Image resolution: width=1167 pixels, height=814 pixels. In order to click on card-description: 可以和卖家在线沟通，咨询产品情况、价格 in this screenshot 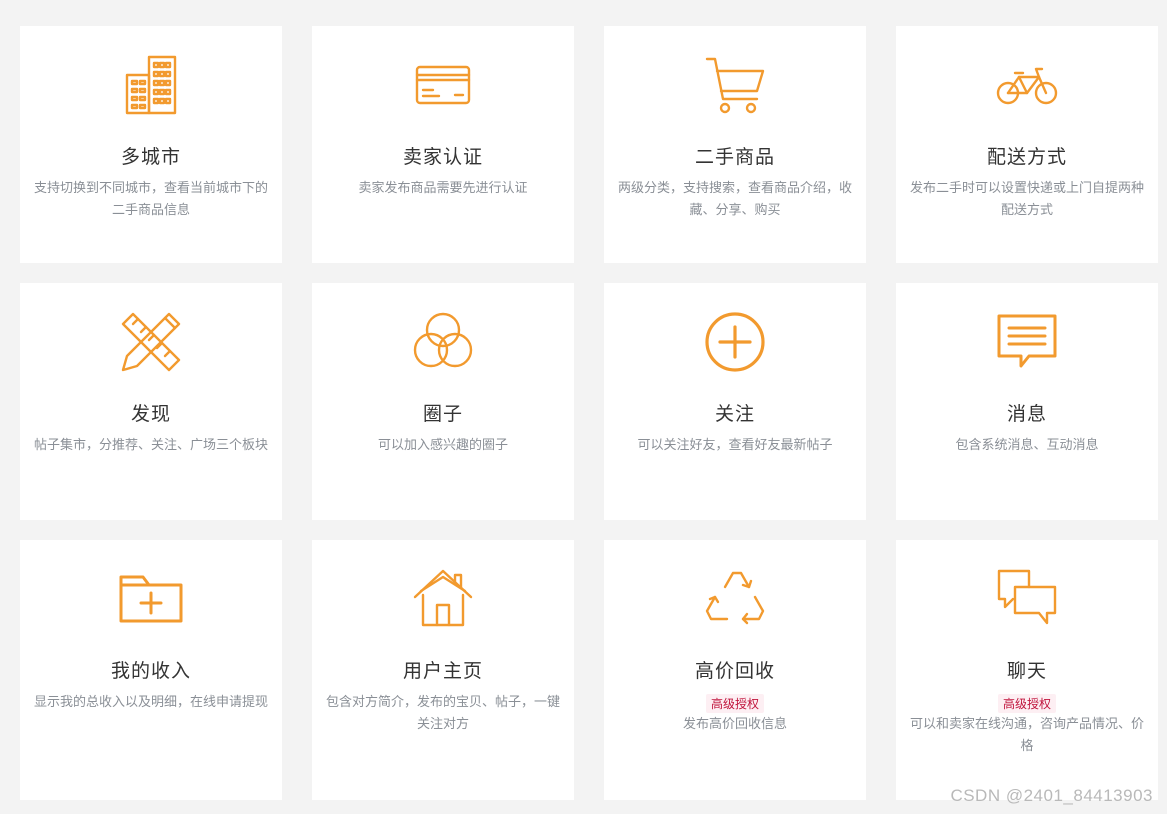, I will do `click(1026, 735)`.